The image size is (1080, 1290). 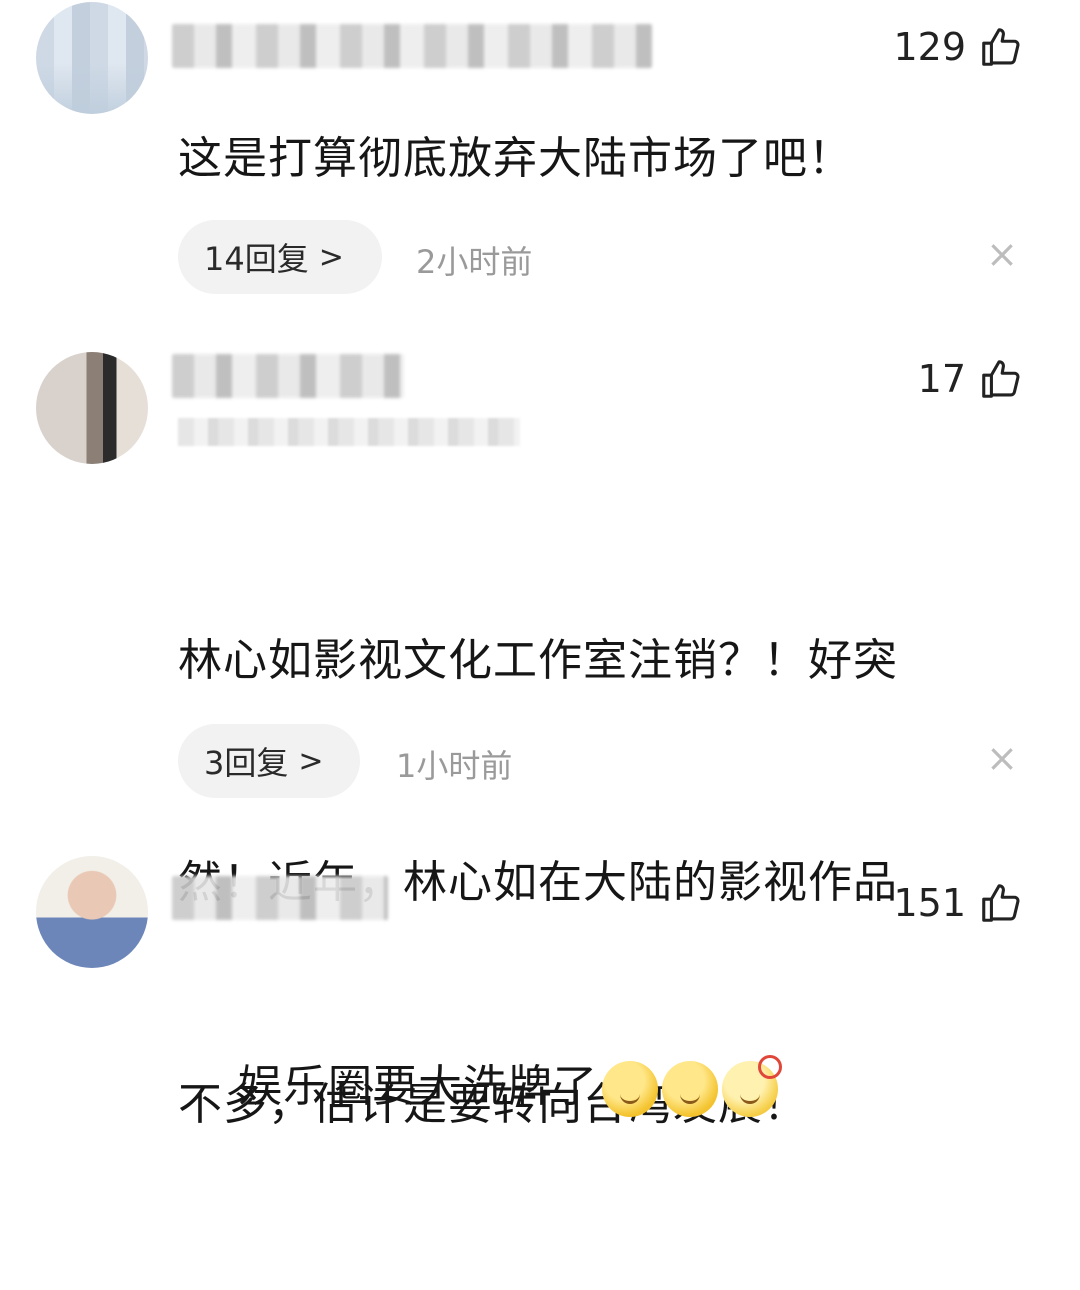 What do you see at coordinates (929, 903) in the screenshot?
I see `like-count: 151` at bounding box center [929, 903].